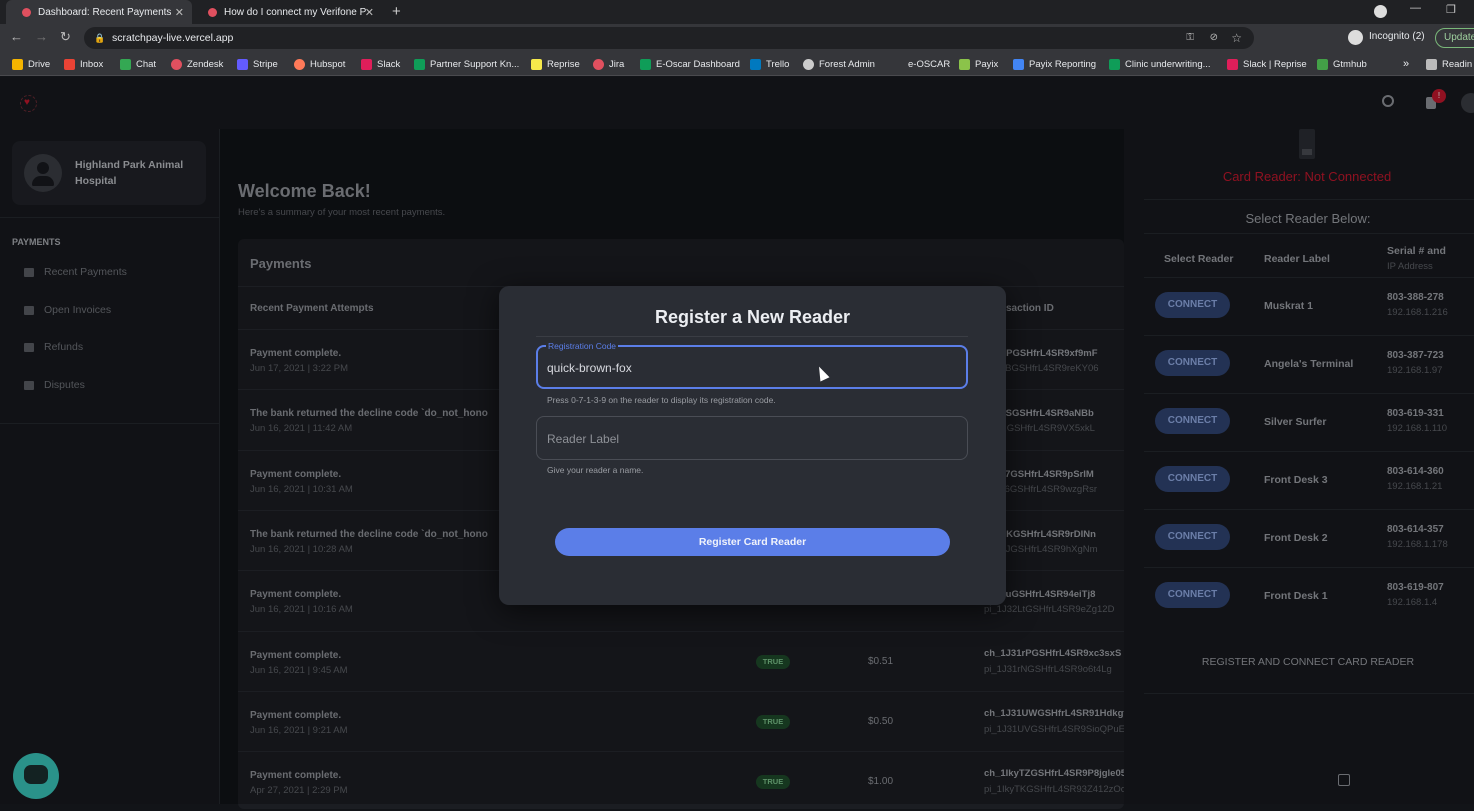 The image size is (1474, 811). Describe the element at coordinates (1397, 36) in the screenshot. I see `profile-label: Incognito (2)` at that location.